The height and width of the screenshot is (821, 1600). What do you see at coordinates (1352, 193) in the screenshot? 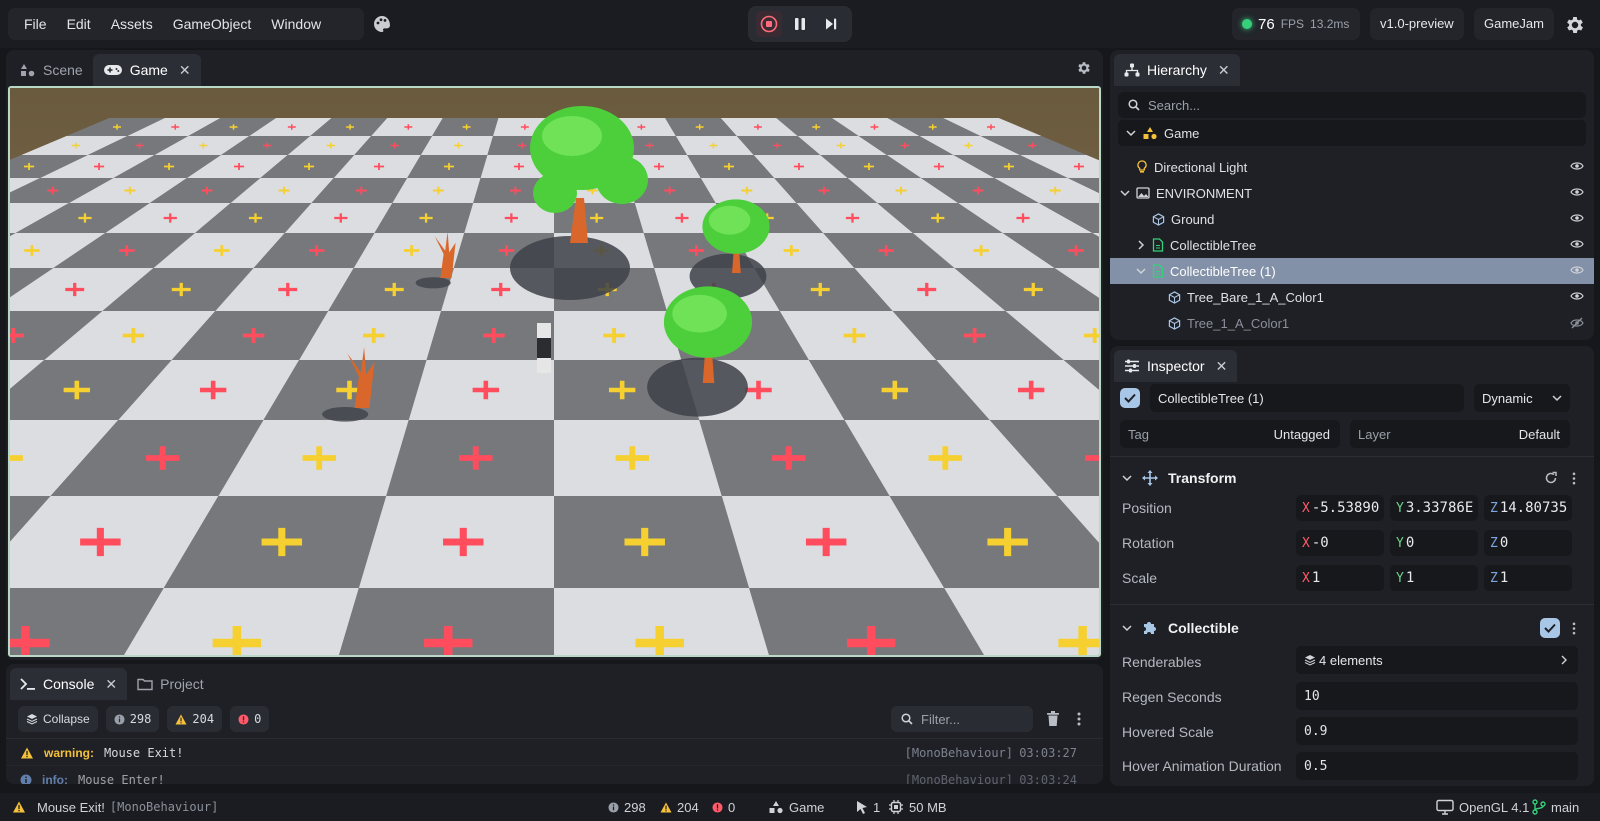
I see `hierarchy-item: ENVIRONMENT` at bounding box center [1352, 193].